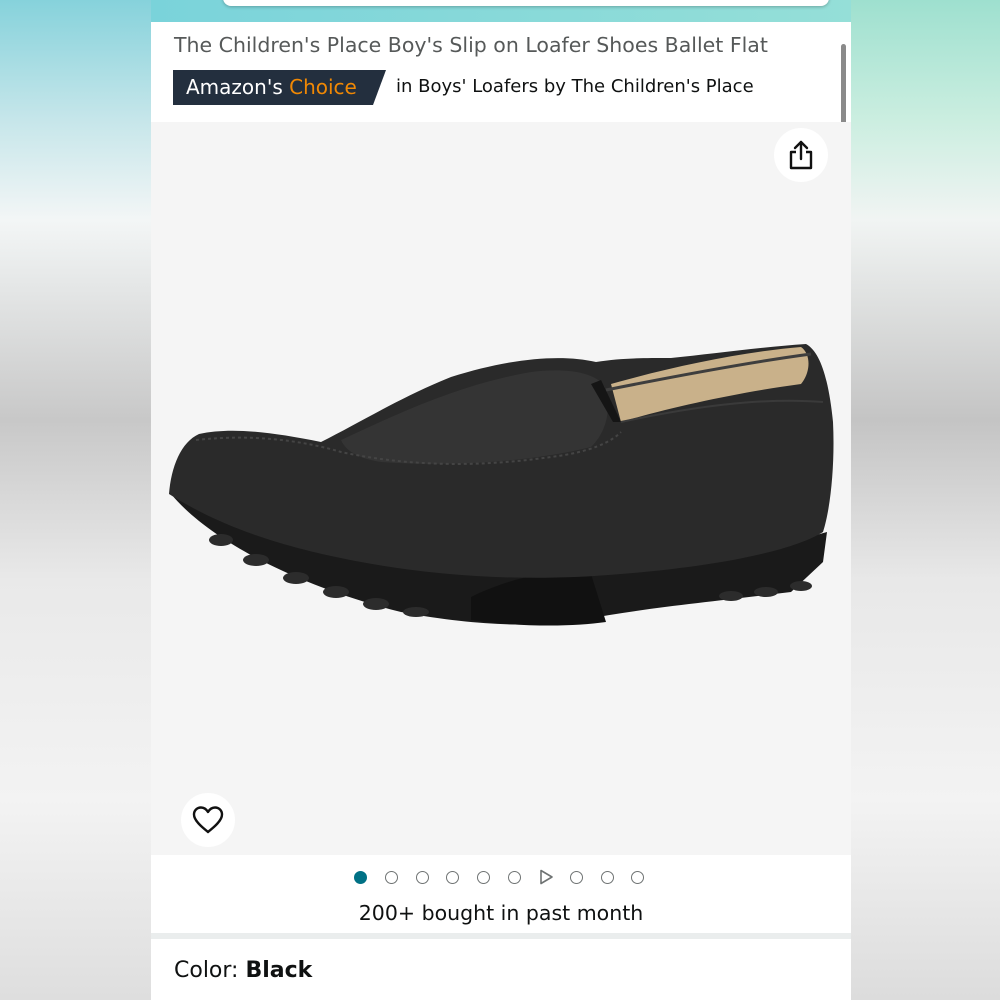 The width and height of the screenshot is (1000, 1000). What do you see at coordinates (360, 877) in the screenshot?
I see `pagination-dot-active` at bounding box center [360, 877].